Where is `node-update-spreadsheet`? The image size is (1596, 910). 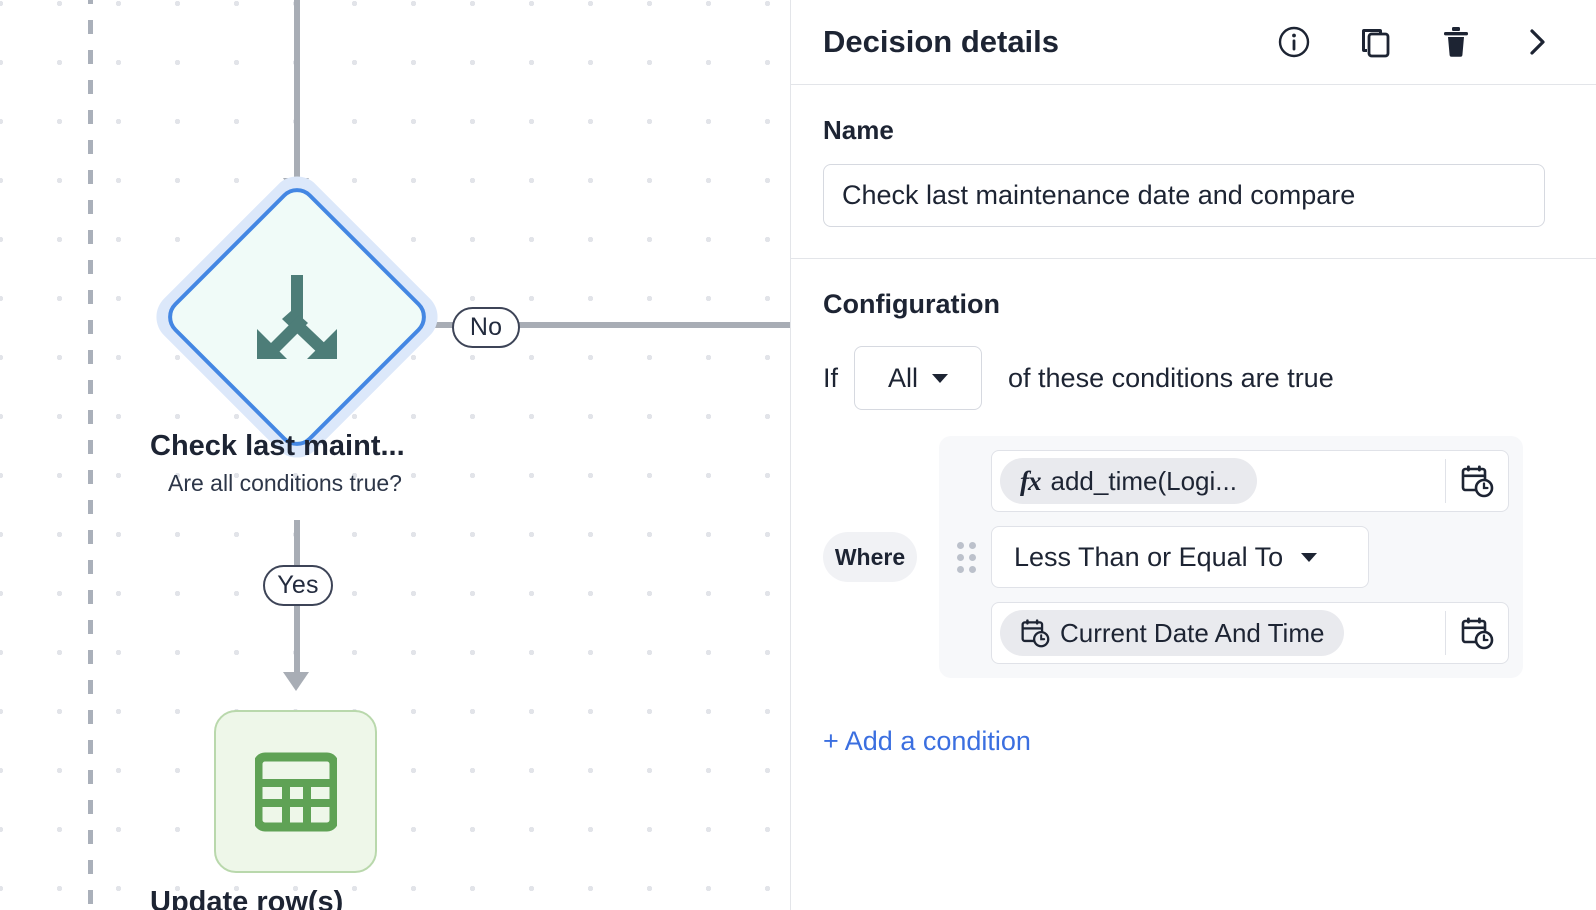
node-update-spreadsheet is located at coordinates (295, 791).